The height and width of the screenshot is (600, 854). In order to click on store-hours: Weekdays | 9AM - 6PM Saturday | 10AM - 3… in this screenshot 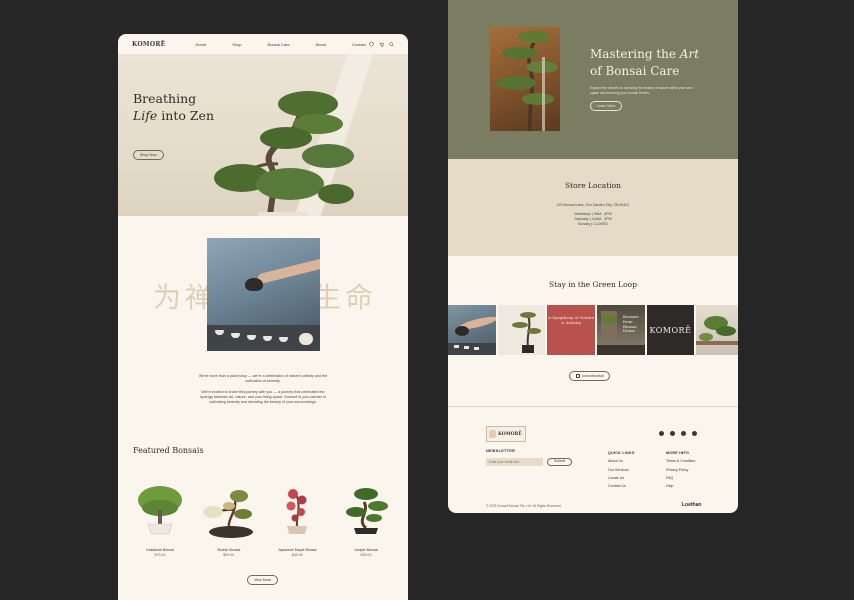, I will do `click(593, 220)`.